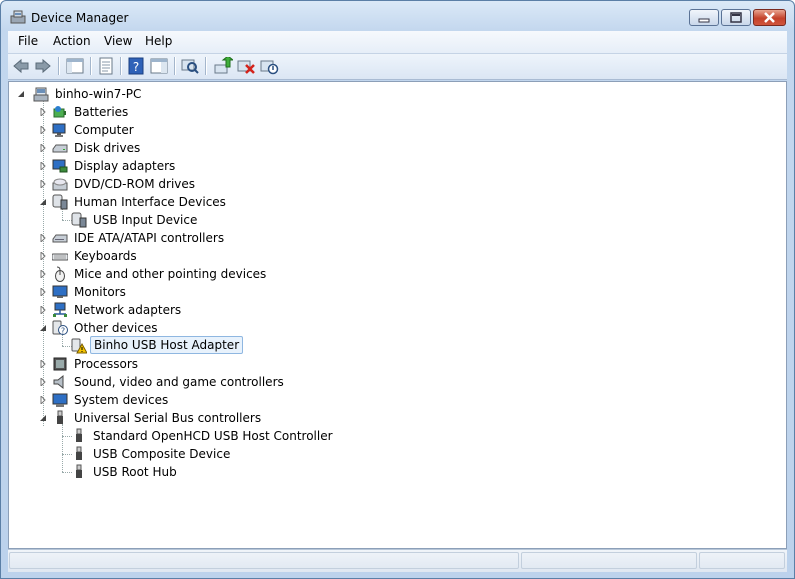 The width and height of the screenshot is (795, 579). What do you see at coordinates (18, 17) in the screenshot?
I see `device-manager-app-icon` at bounding box center [18, 17].